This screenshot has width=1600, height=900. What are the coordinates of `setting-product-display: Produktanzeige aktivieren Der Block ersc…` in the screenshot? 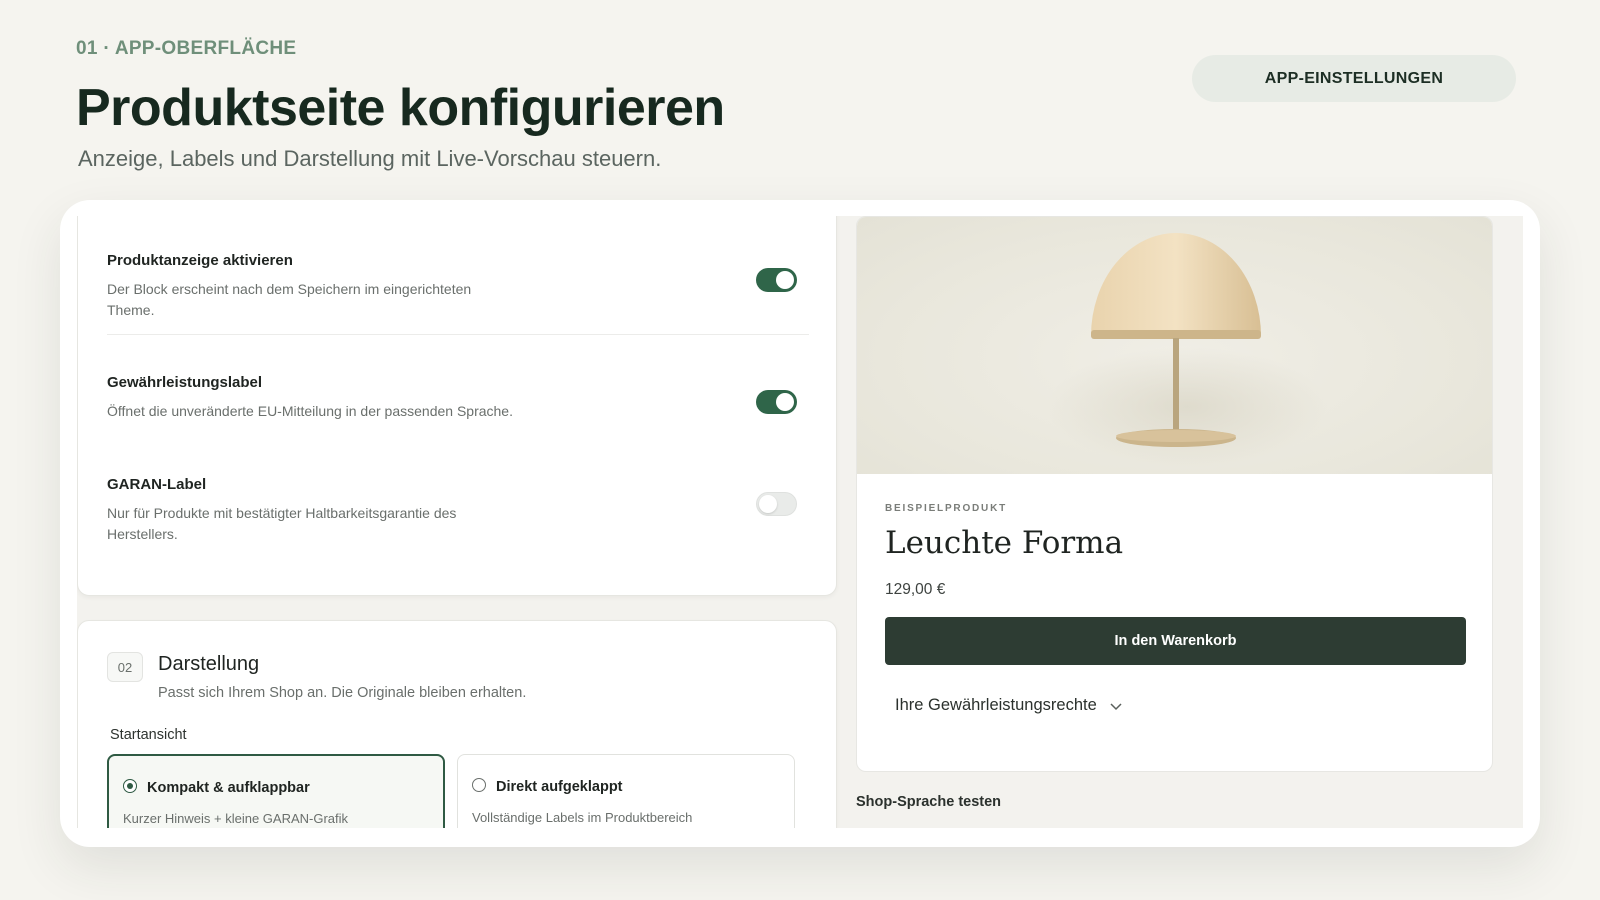 It's located at (452, 286).